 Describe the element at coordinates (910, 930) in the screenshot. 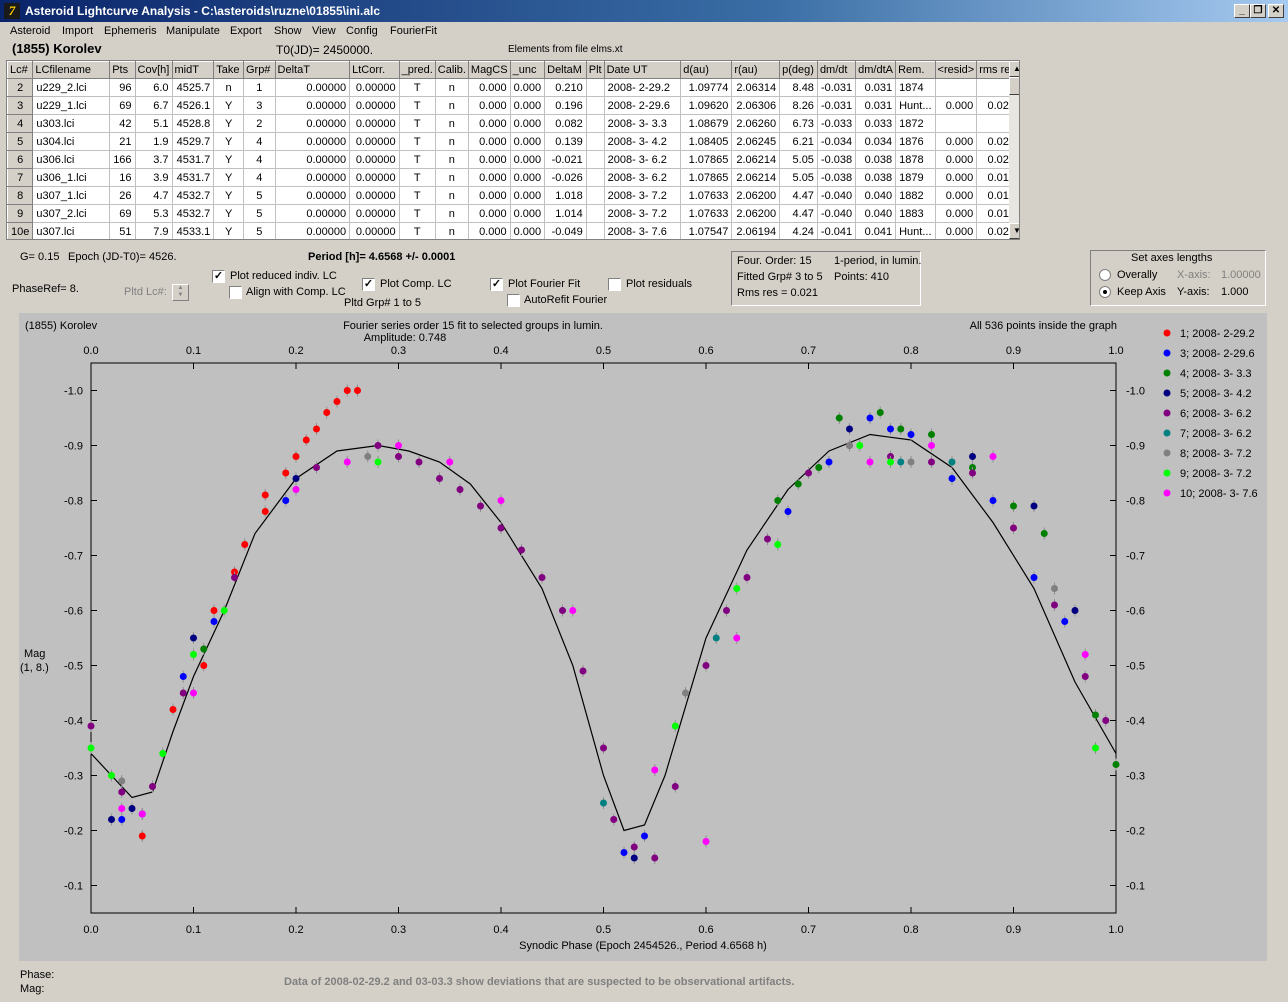

I see `x-tick-label: 0.8` at that location.